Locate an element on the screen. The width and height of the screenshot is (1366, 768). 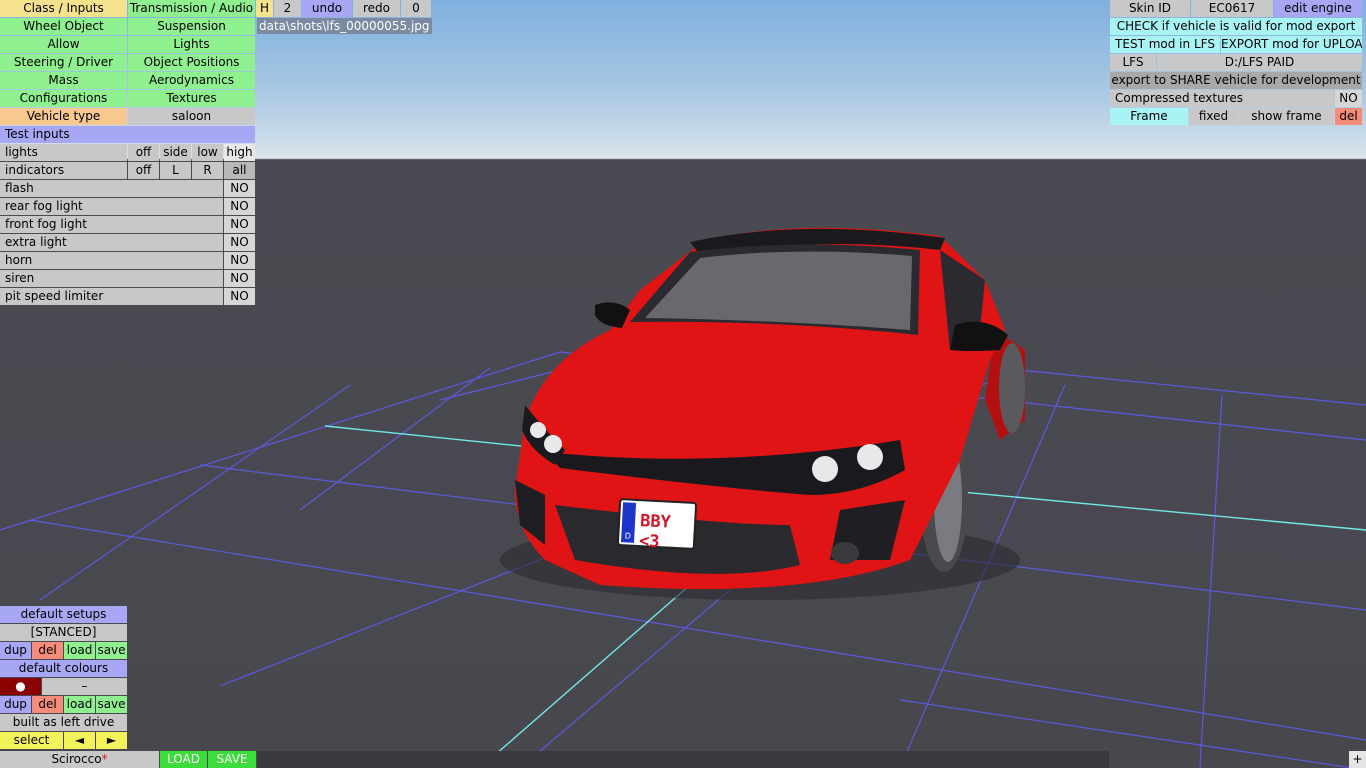
redo-button: redo is located at coordinates (376, 8).